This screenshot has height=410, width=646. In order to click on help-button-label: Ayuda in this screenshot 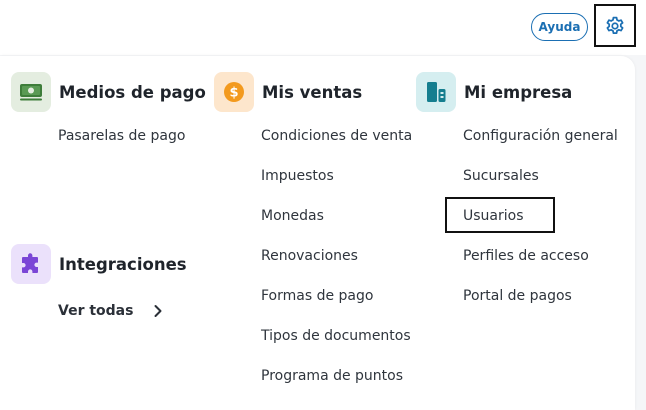, I will do `click(559, 27)`.